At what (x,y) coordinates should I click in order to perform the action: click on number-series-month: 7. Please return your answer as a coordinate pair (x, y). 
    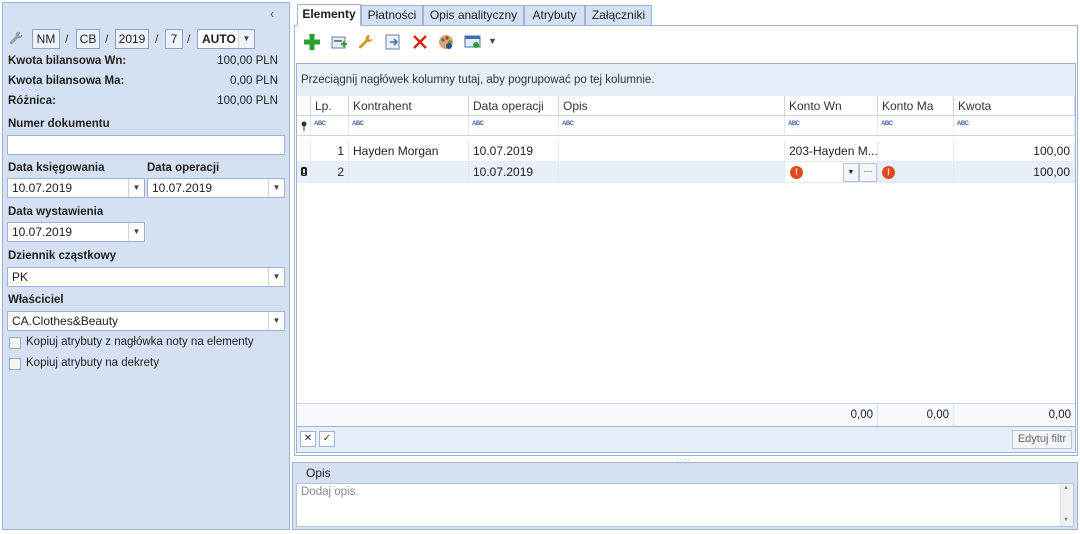
    Looking at the image, I should click on (174, 39).